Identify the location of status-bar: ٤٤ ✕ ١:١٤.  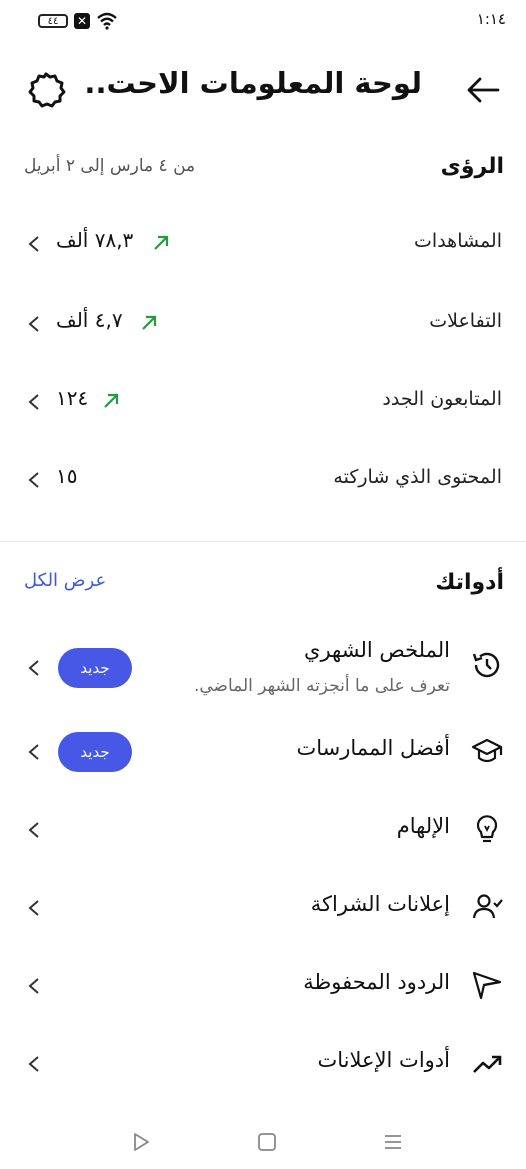
(263, 22).